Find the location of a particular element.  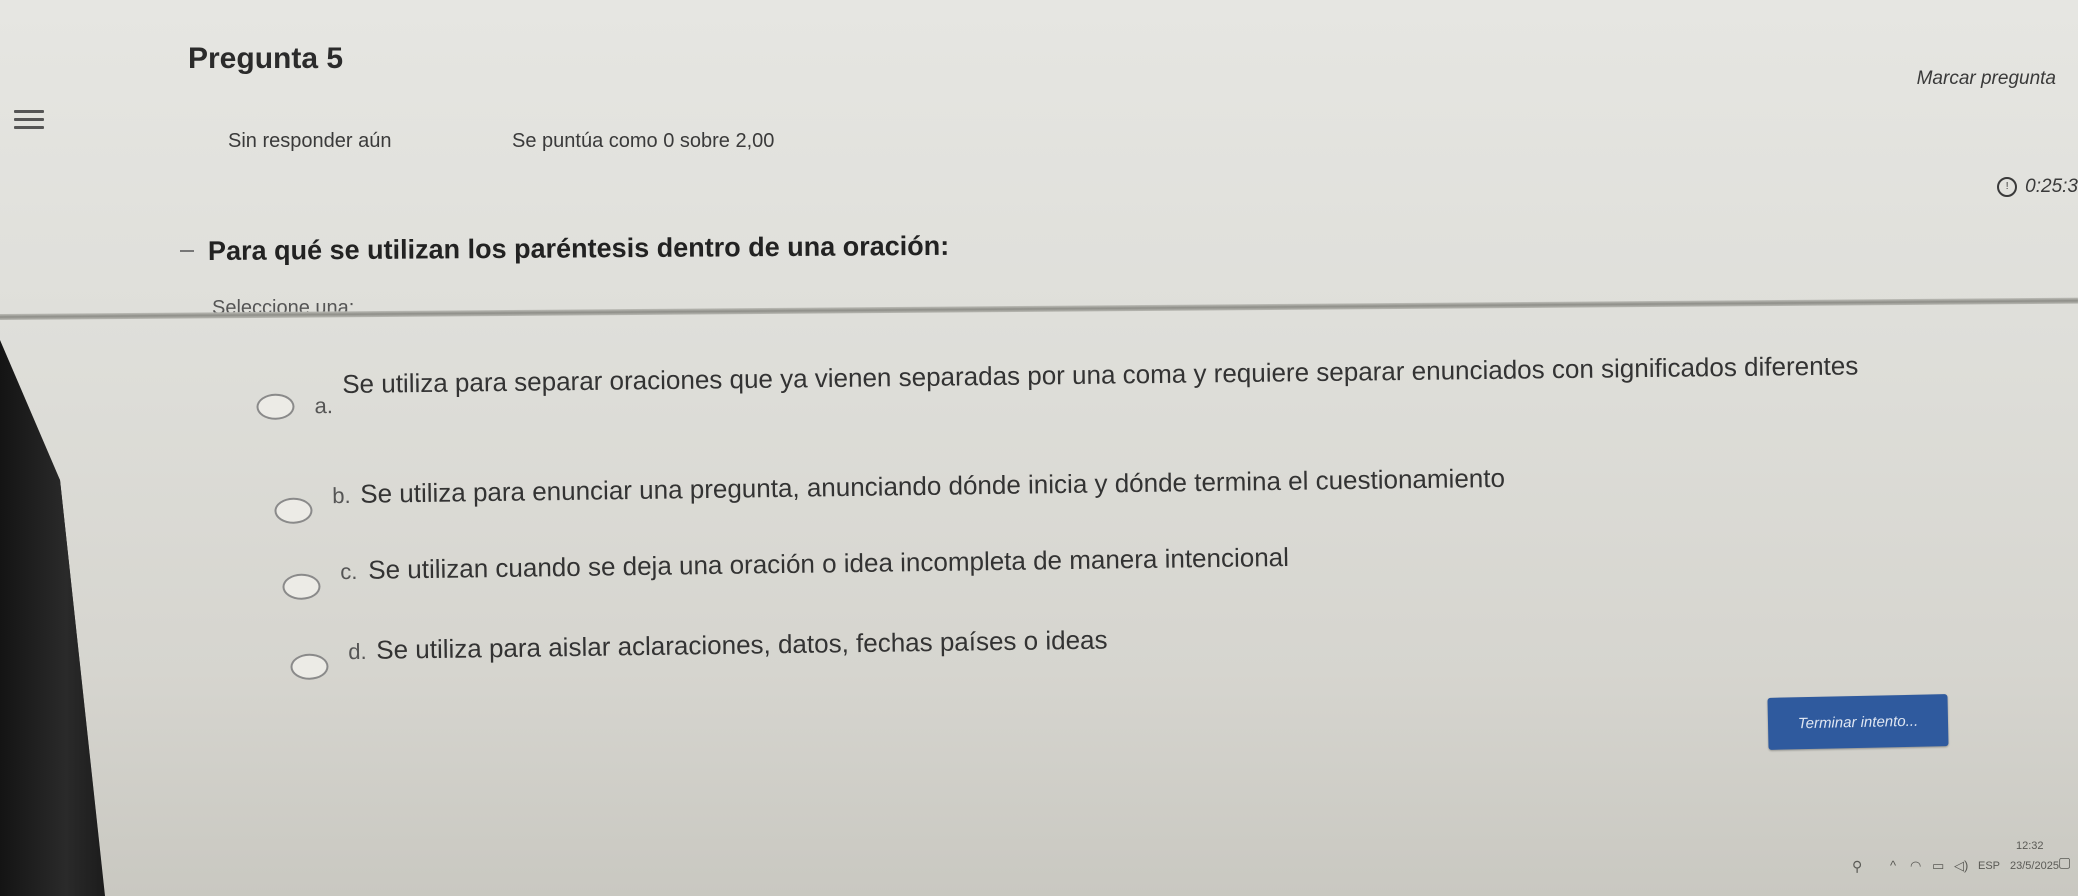

timer-value: 0:25:3 is located at coordinates (2051, 186).